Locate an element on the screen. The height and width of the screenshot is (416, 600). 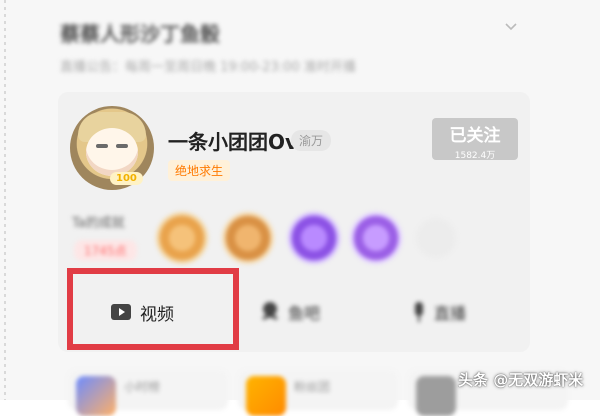
level-pill: 渝万 is located at coordinates (311, 140).